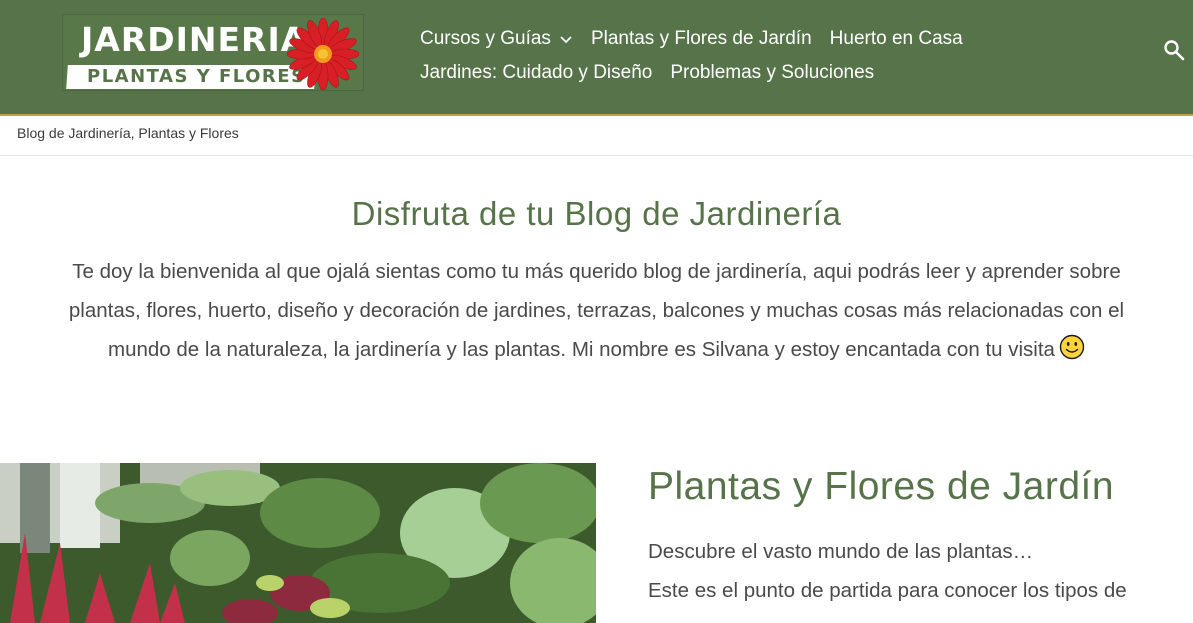 The image size is (1193, 623). What do you see at coordinates (772, 73) in the screenshot?
I see `nav-item-problemas: Problemas y Soluciones` at bounding box center [772, 73].